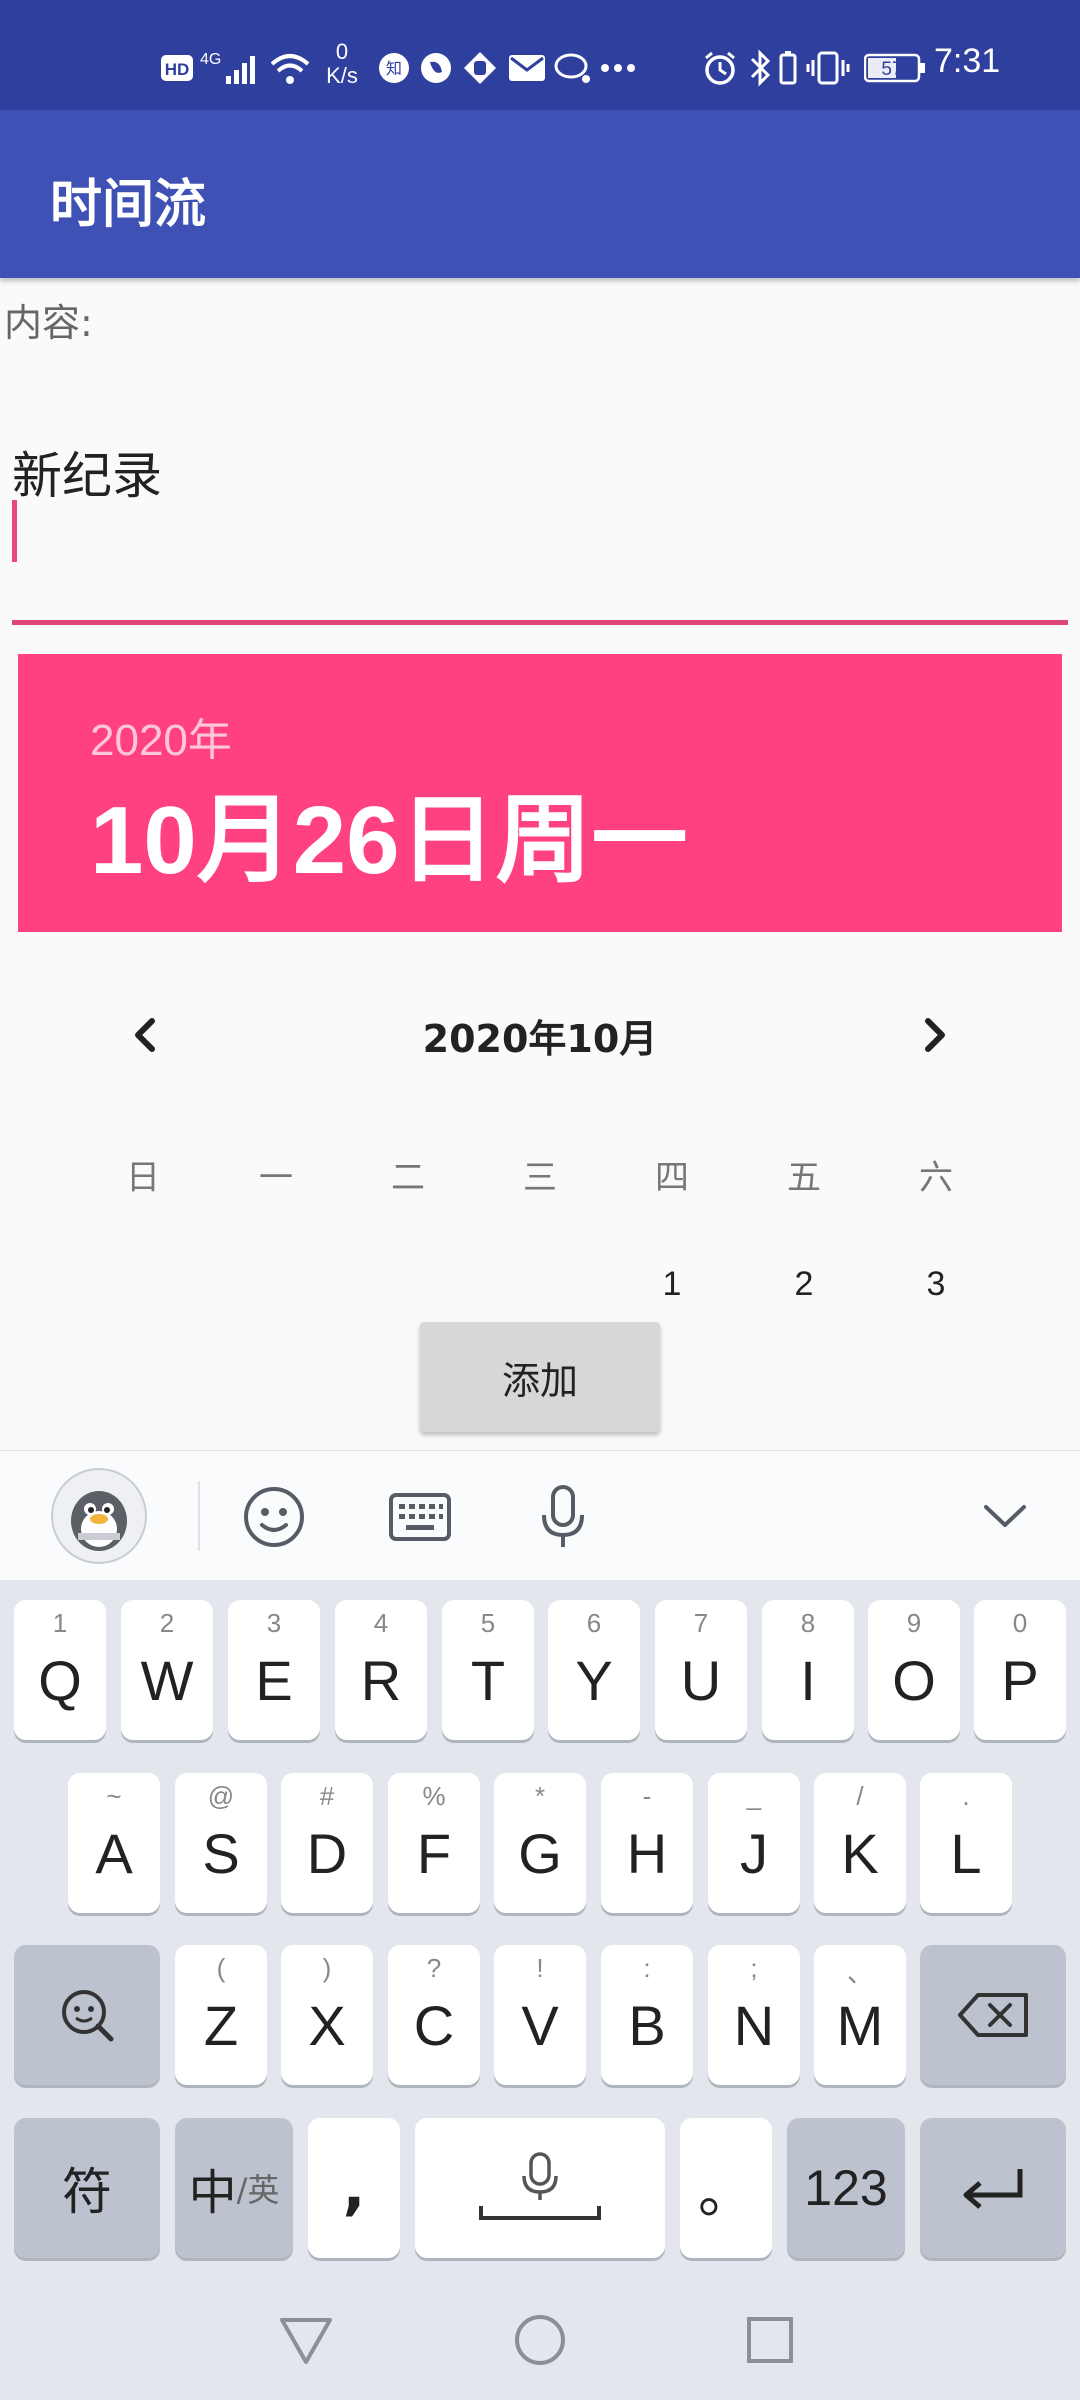 This screenshot has height=2400, width=1080. Describe the element at coordinates (389, 831) in the screenshot. I see `selected-date-label: 10月26日周一` at that location.